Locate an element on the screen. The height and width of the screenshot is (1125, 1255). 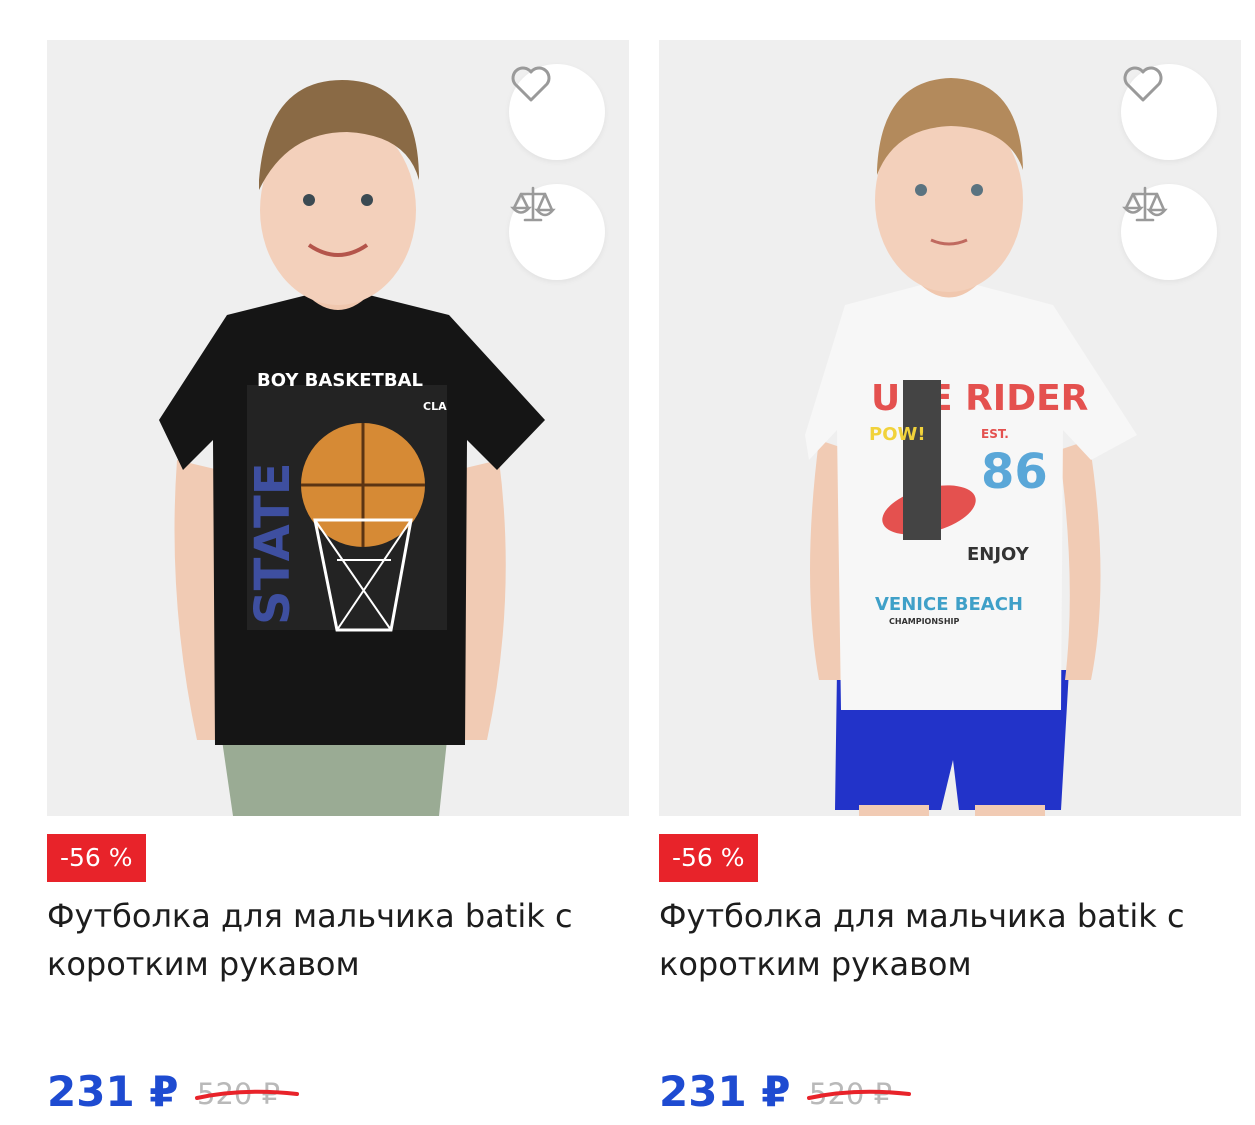
svg-text: EST. is located at coordinates (995, 434).